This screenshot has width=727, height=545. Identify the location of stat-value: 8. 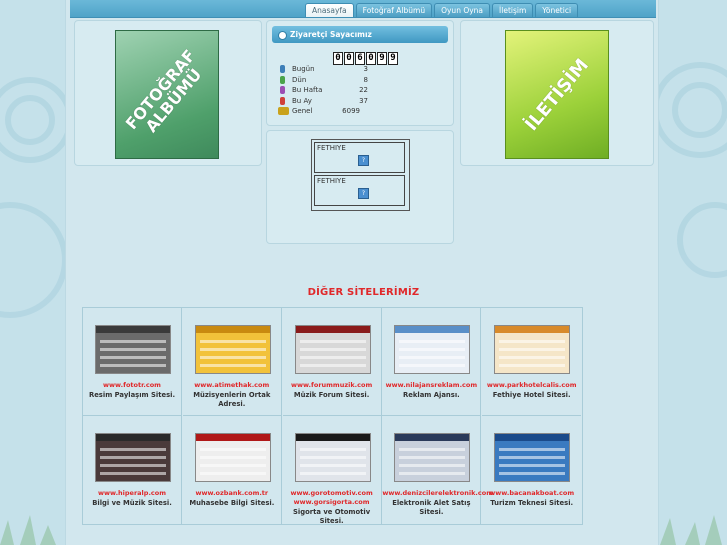
(365, 79).